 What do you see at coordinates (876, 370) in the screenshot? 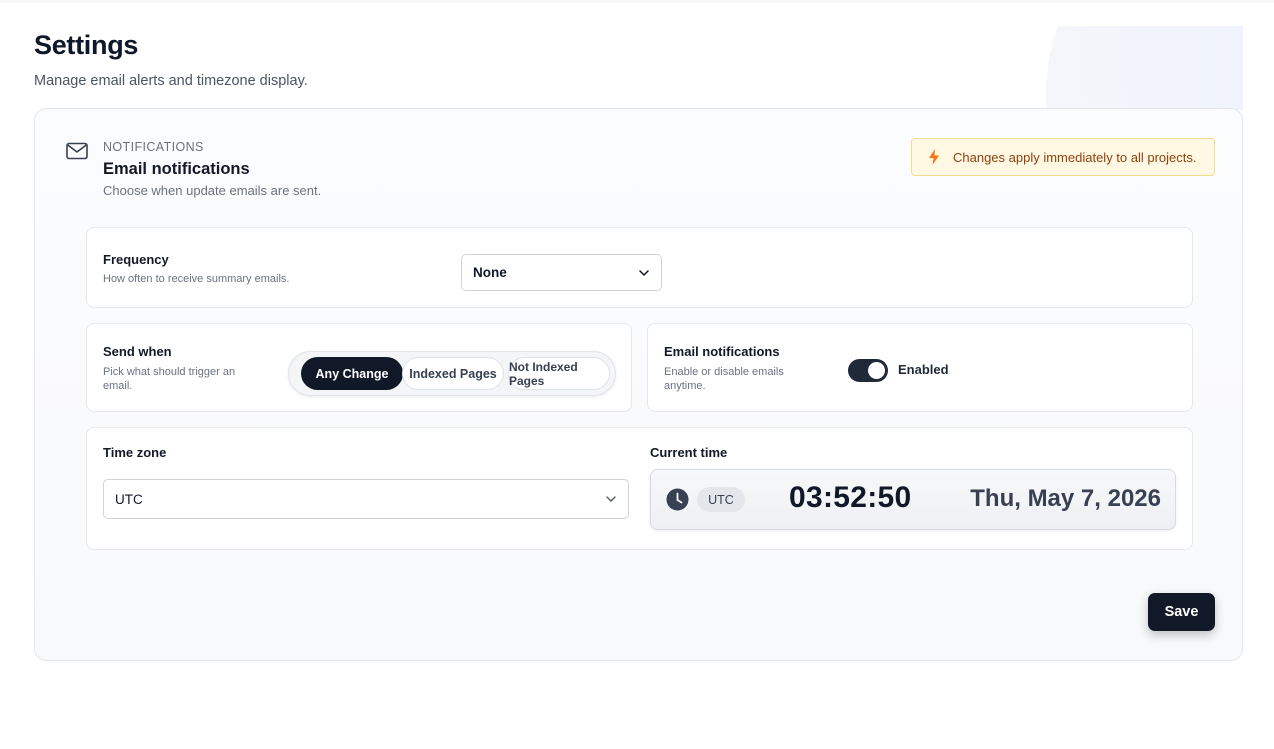
I see `toggle-knob` at bounding box center [876, 370].